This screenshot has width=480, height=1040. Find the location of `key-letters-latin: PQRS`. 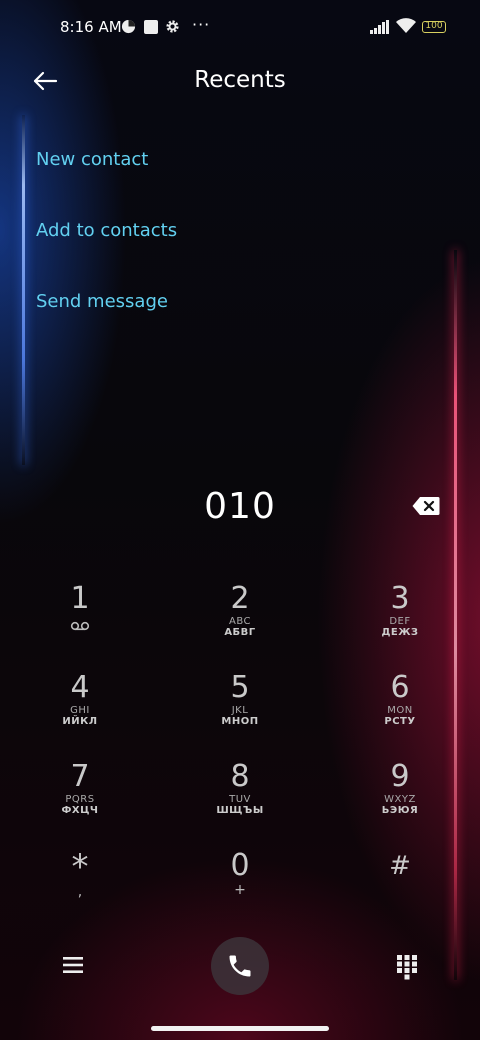

key-letters-latin: PQRS is located at coordinates (80, 799).